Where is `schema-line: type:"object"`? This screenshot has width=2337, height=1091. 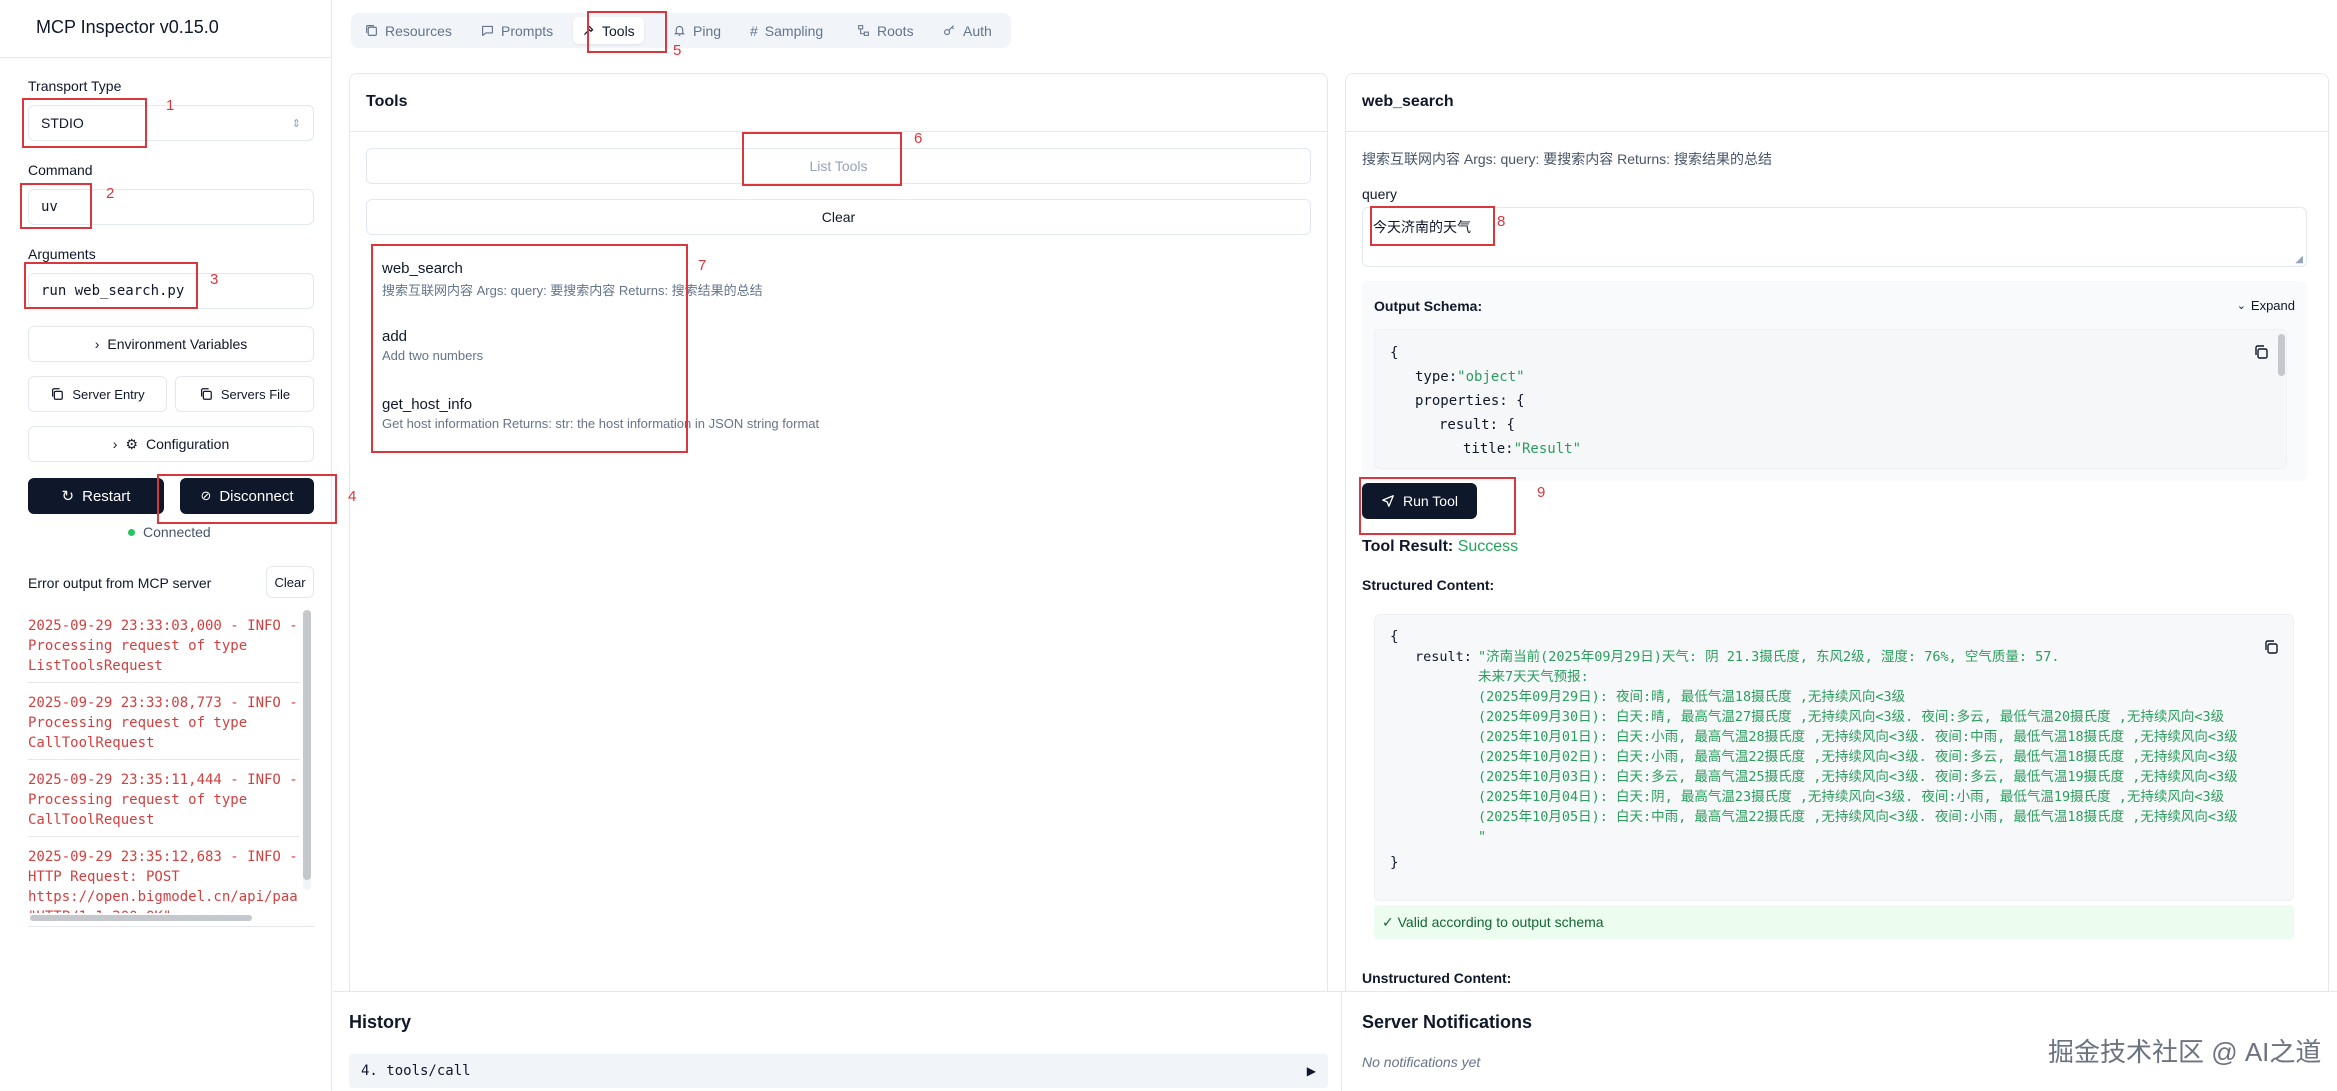 schema-line: type:"object" is located at coordinates (1470, 377).